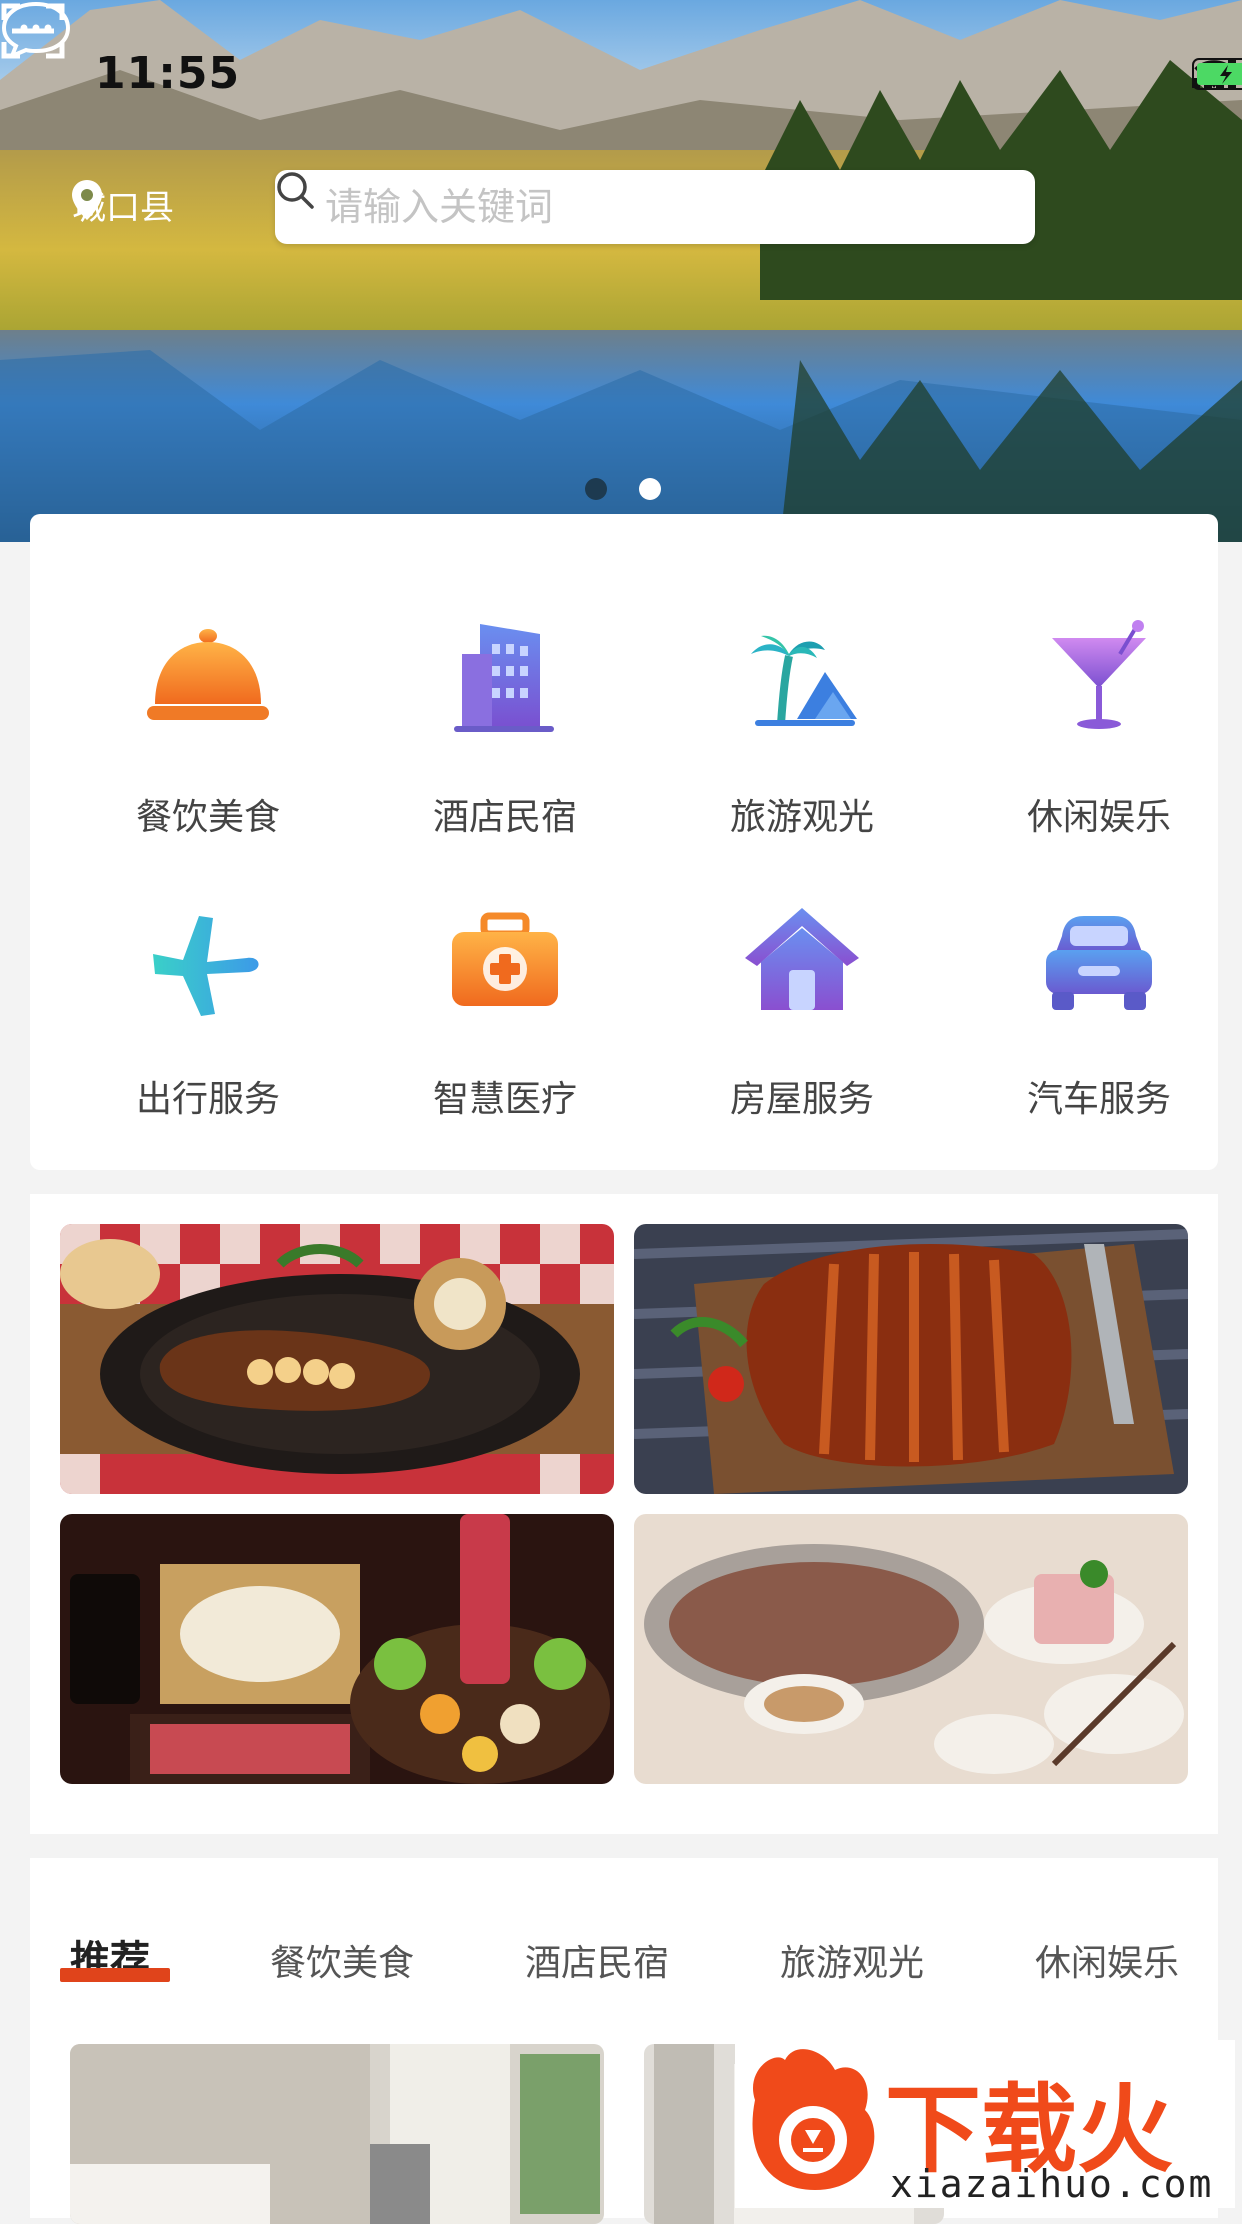  What do you see at coordinates (504, 1099) in the screenshot?
I see `category-label: 智慧医疗` at bounding box center [504, 1099].